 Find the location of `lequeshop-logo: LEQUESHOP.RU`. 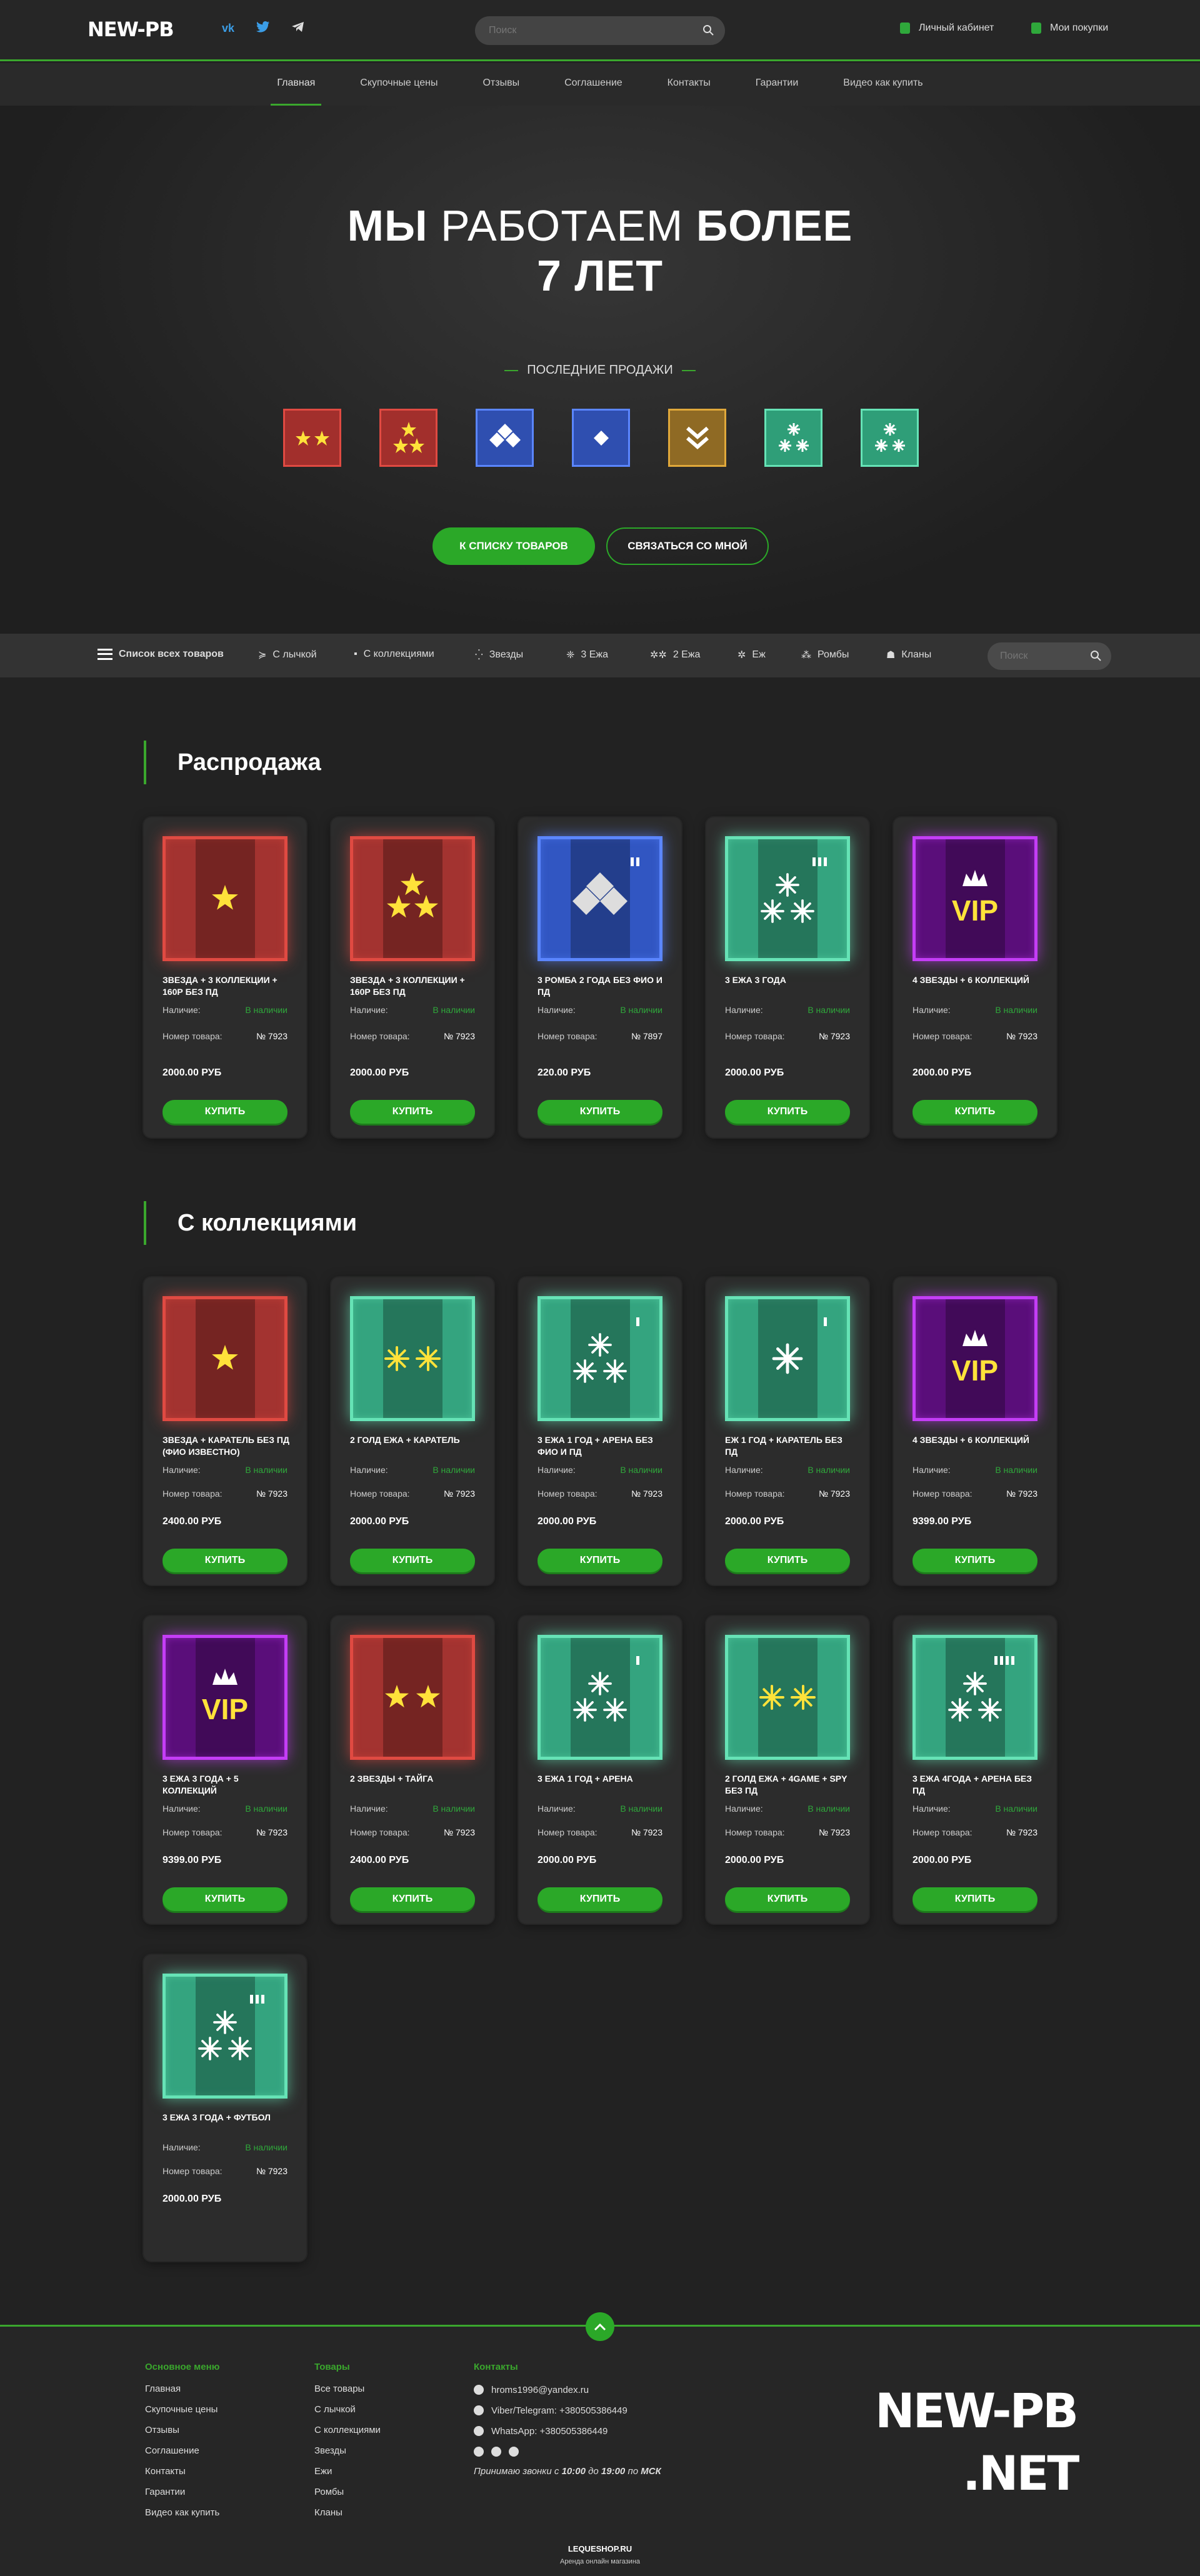

lequeshop-logo: LEQUESHOP.RU is located at coordinates (600, 2549).